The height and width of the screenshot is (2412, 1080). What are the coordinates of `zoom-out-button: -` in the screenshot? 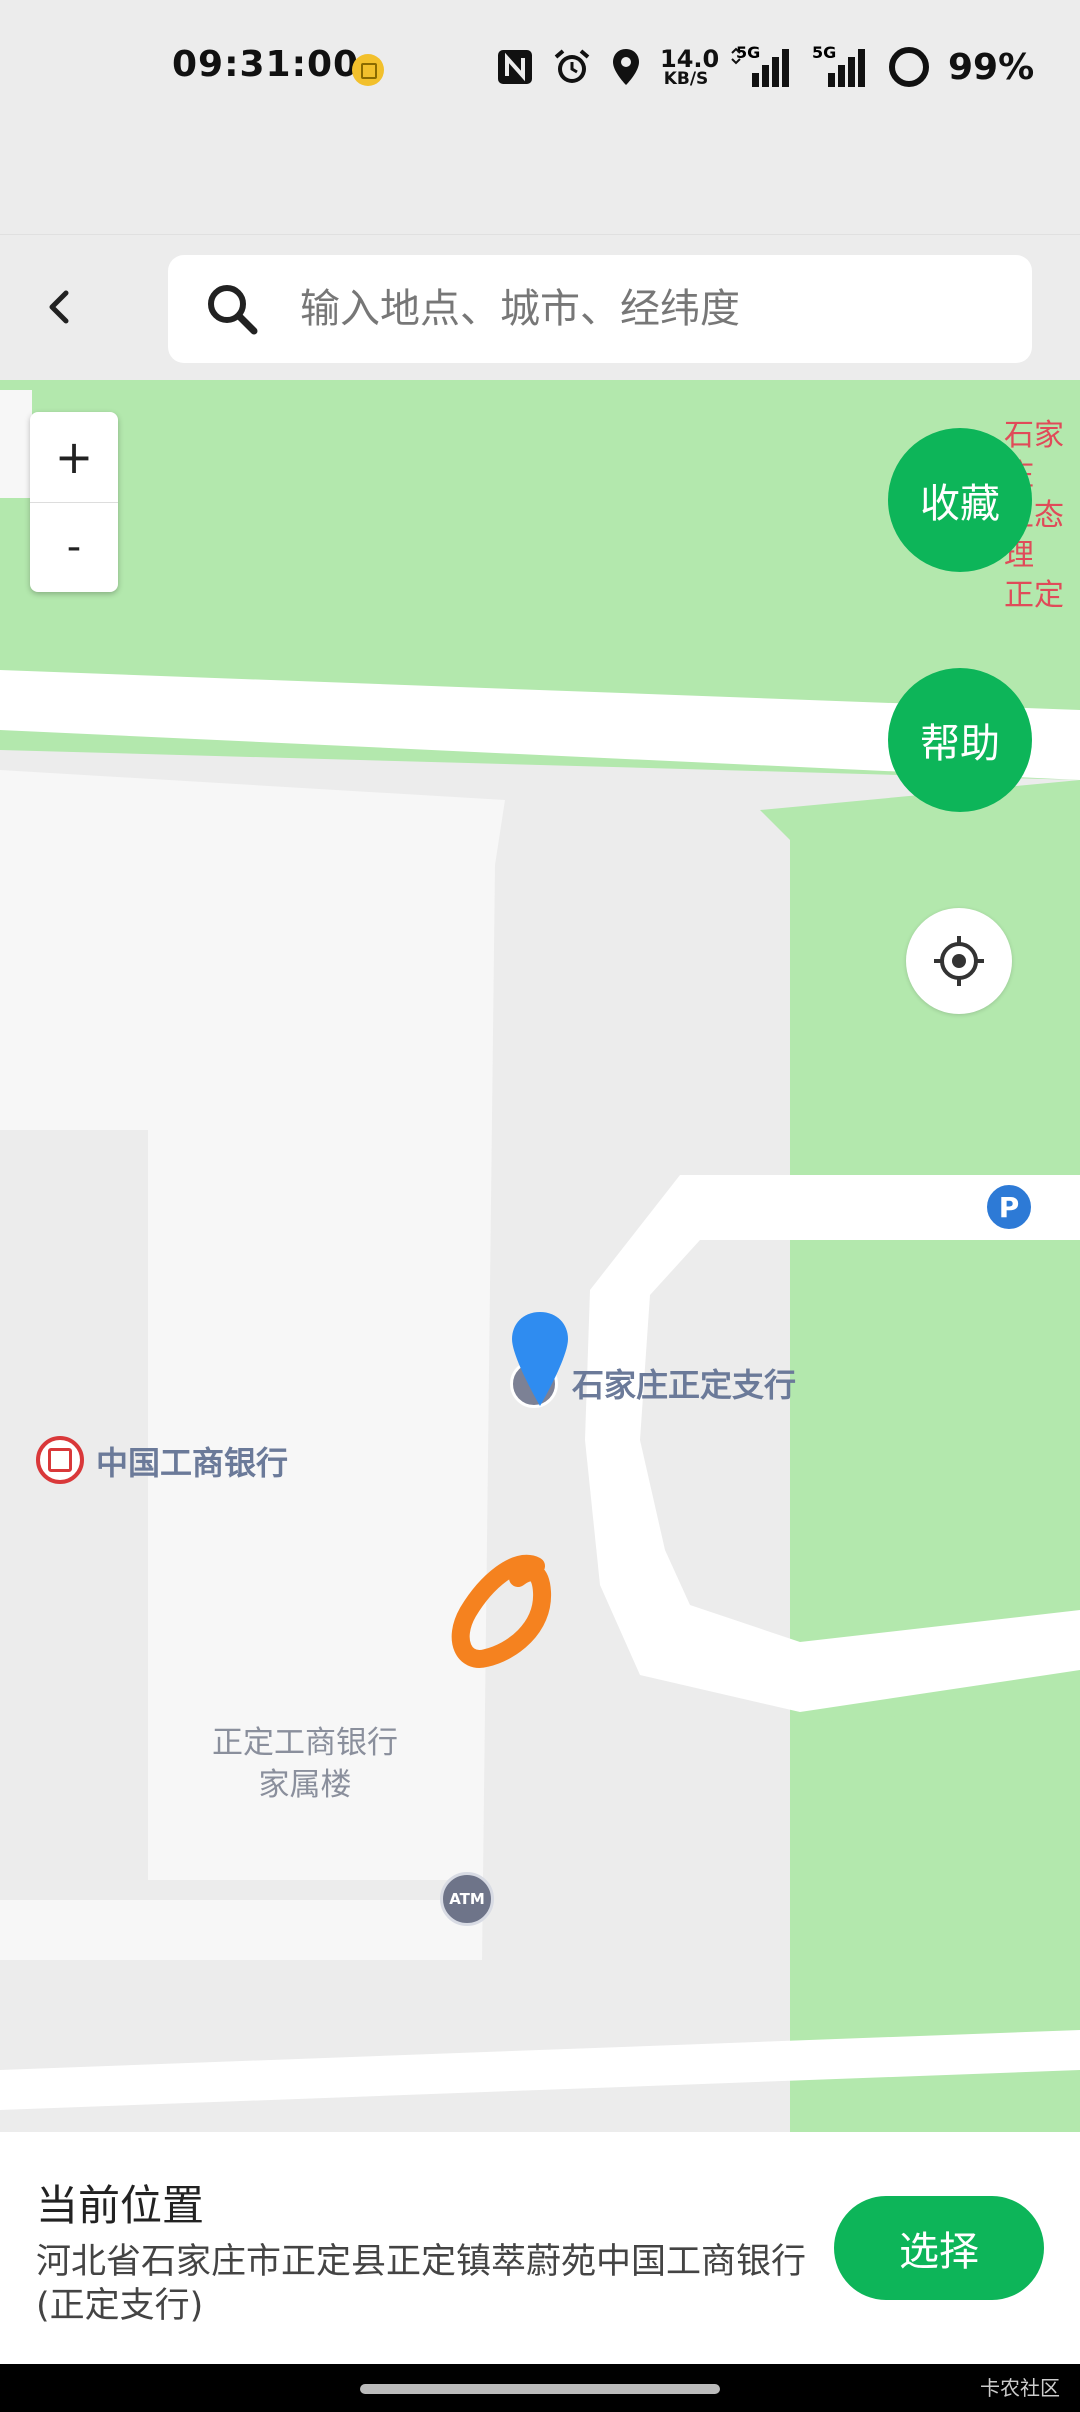 It's located at (74, 547).